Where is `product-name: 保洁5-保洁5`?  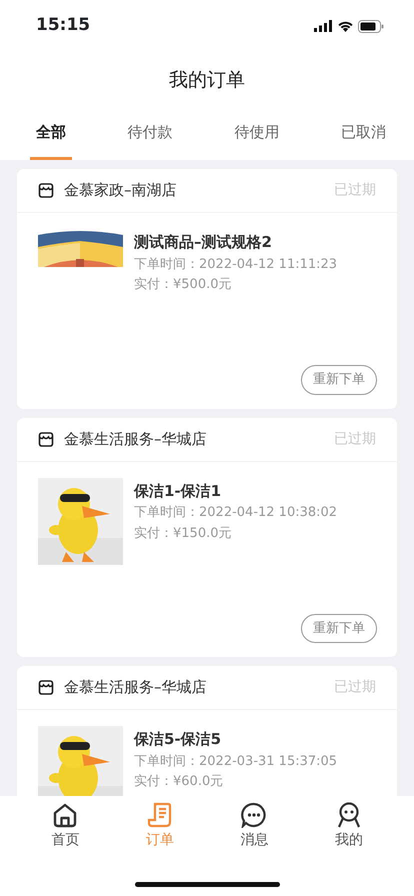 product-name: 保洁5-保洁5 is located at coordinates (178, 740).